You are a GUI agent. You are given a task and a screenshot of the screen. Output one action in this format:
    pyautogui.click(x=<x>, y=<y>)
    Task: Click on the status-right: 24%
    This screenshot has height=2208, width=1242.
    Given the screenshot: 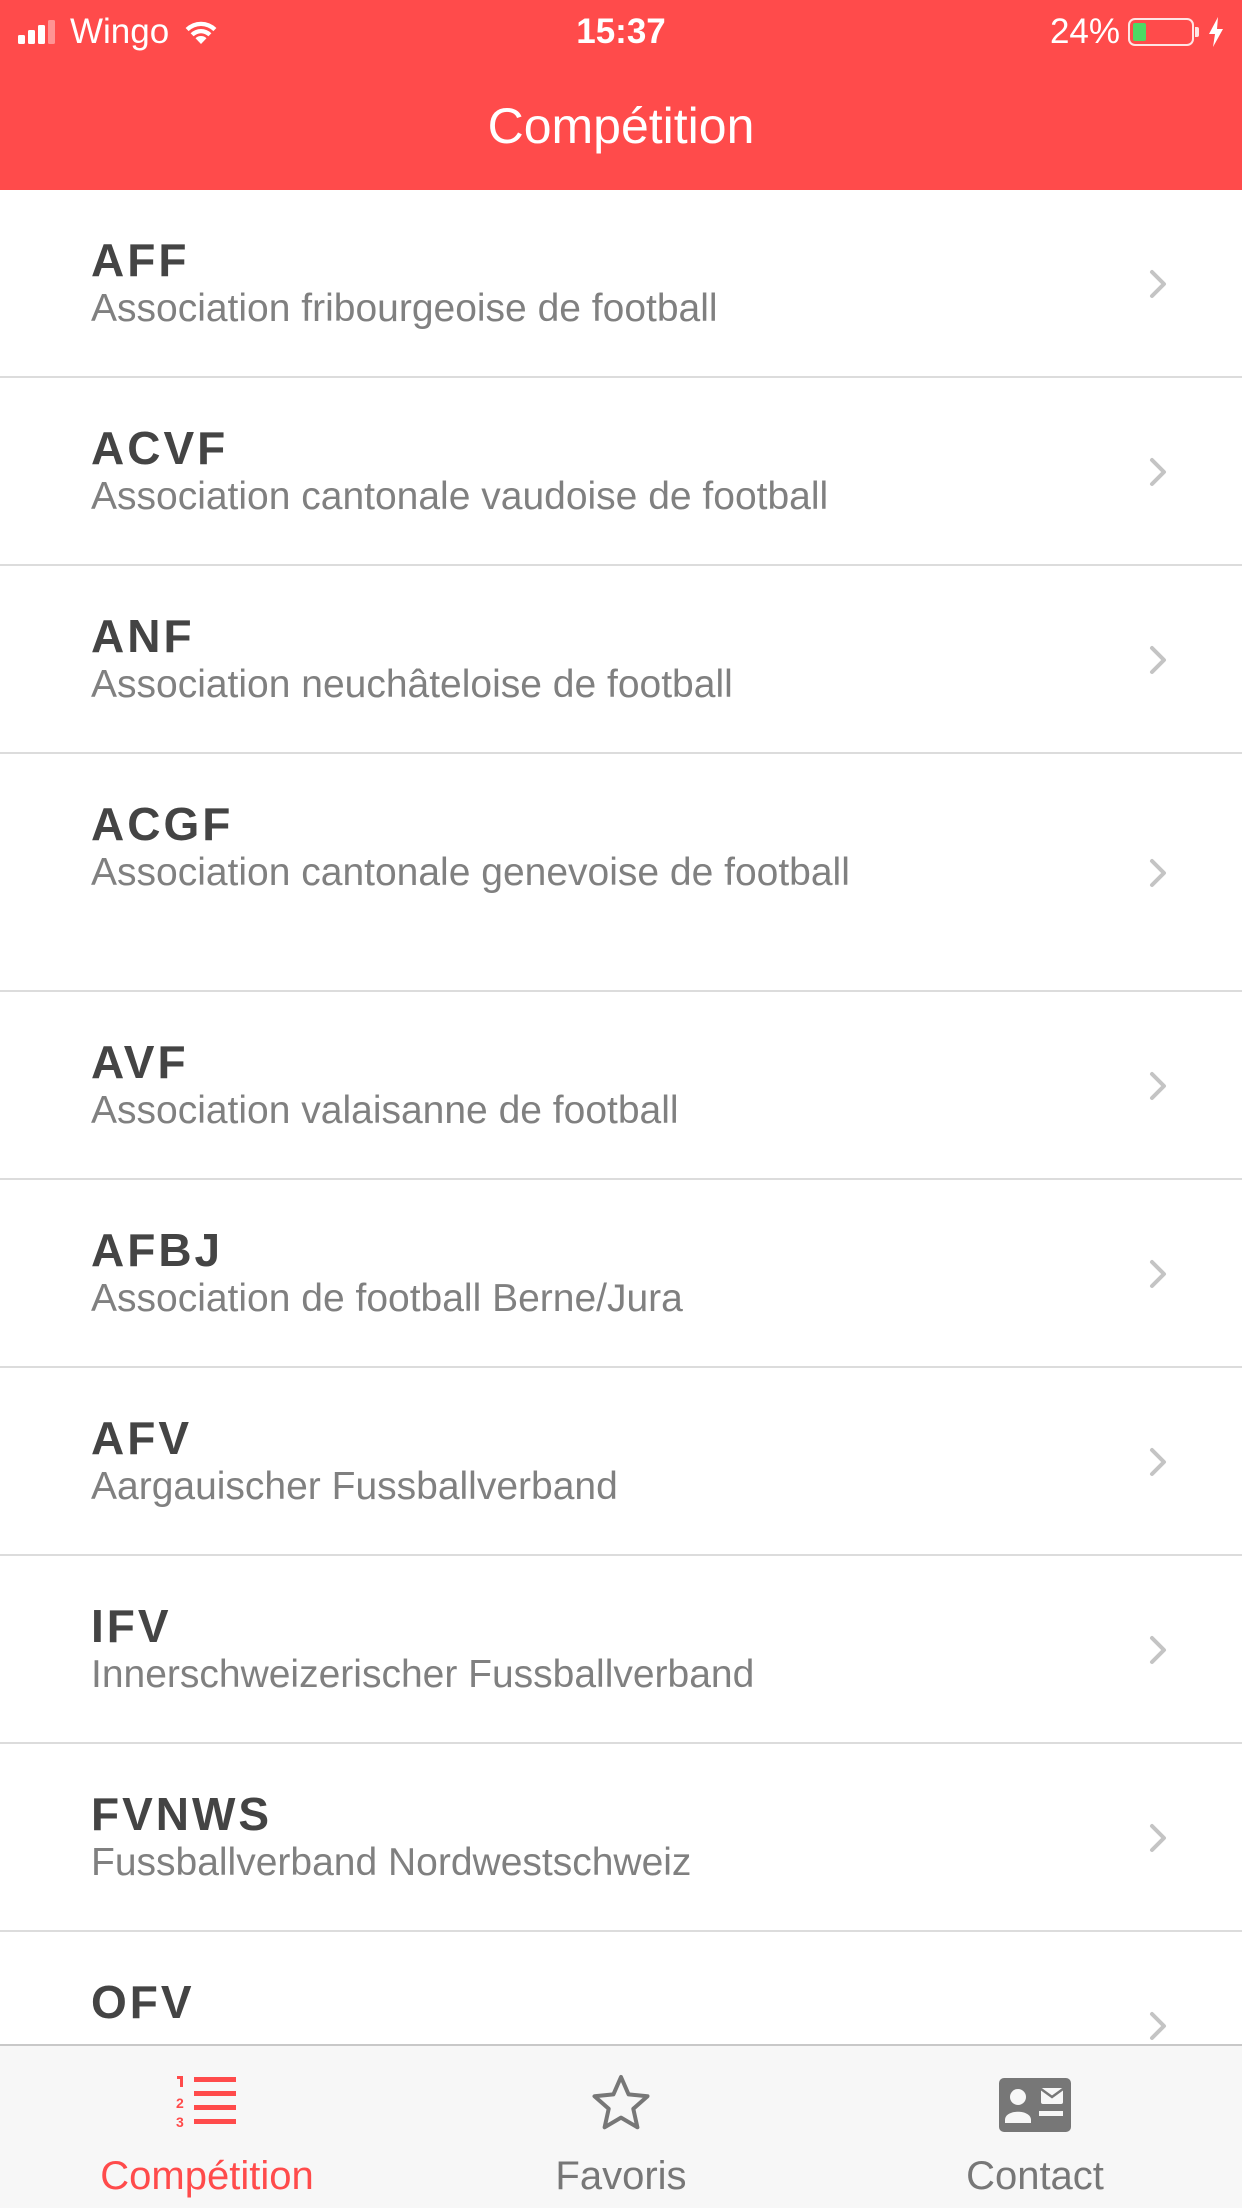 What is the action you would take?
    pyautogui.click(x=1137, y=32)
    